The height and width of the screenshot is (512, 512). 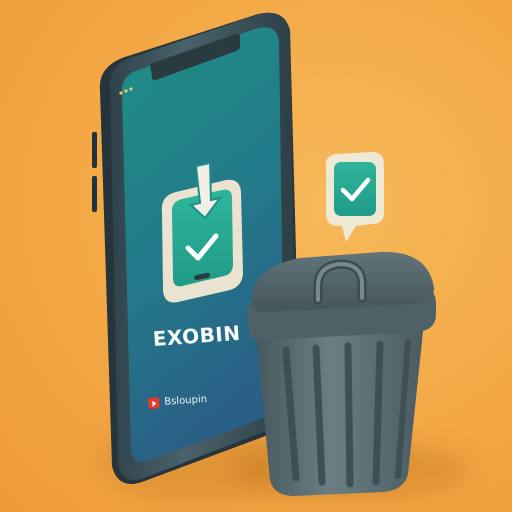 I want to click on badge-screen, so click(x=355, y=189).